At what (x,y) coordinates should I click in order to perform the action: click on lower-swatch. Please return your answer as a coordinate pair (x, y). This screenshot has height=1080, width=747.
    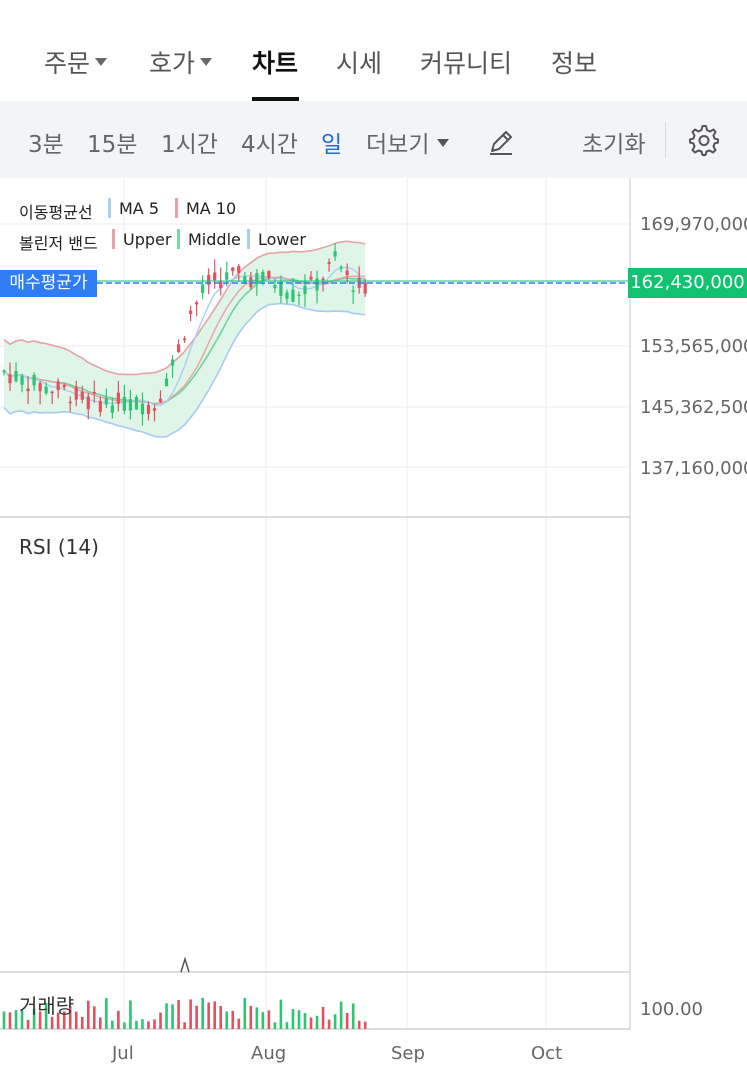
    Looking at the image, I should click on (248, 239).